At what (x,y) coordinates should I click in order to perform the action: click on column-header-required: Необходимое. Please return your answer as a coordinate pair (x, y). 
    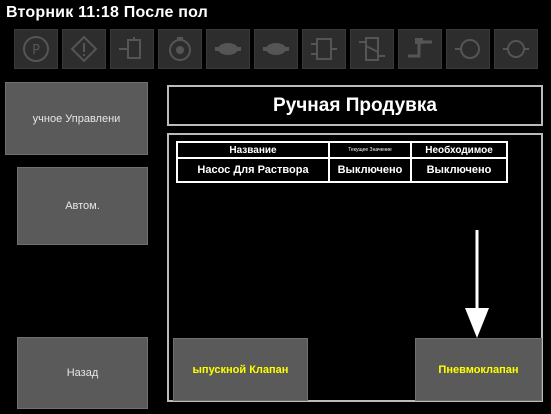
    Looking at the image, I should click on (459, 150).